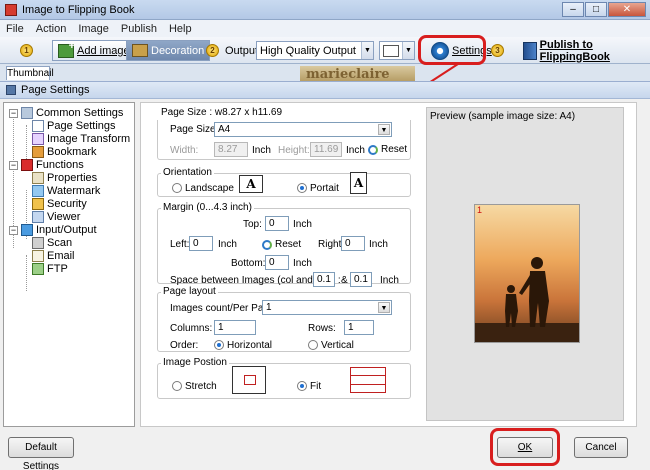 The image size is (650, 470). What do you see at coordinates (235, 327) in the screenshot?
I see `columns-input: 1` at bounding box center [235, 327].